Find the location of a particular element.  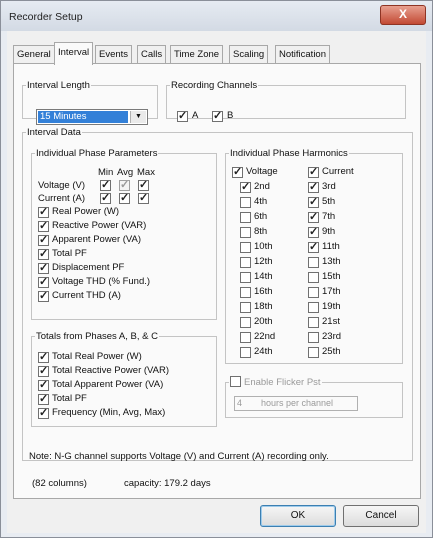

voltage-harmonic-20th-checkbox is located at coordinates (245, 322).